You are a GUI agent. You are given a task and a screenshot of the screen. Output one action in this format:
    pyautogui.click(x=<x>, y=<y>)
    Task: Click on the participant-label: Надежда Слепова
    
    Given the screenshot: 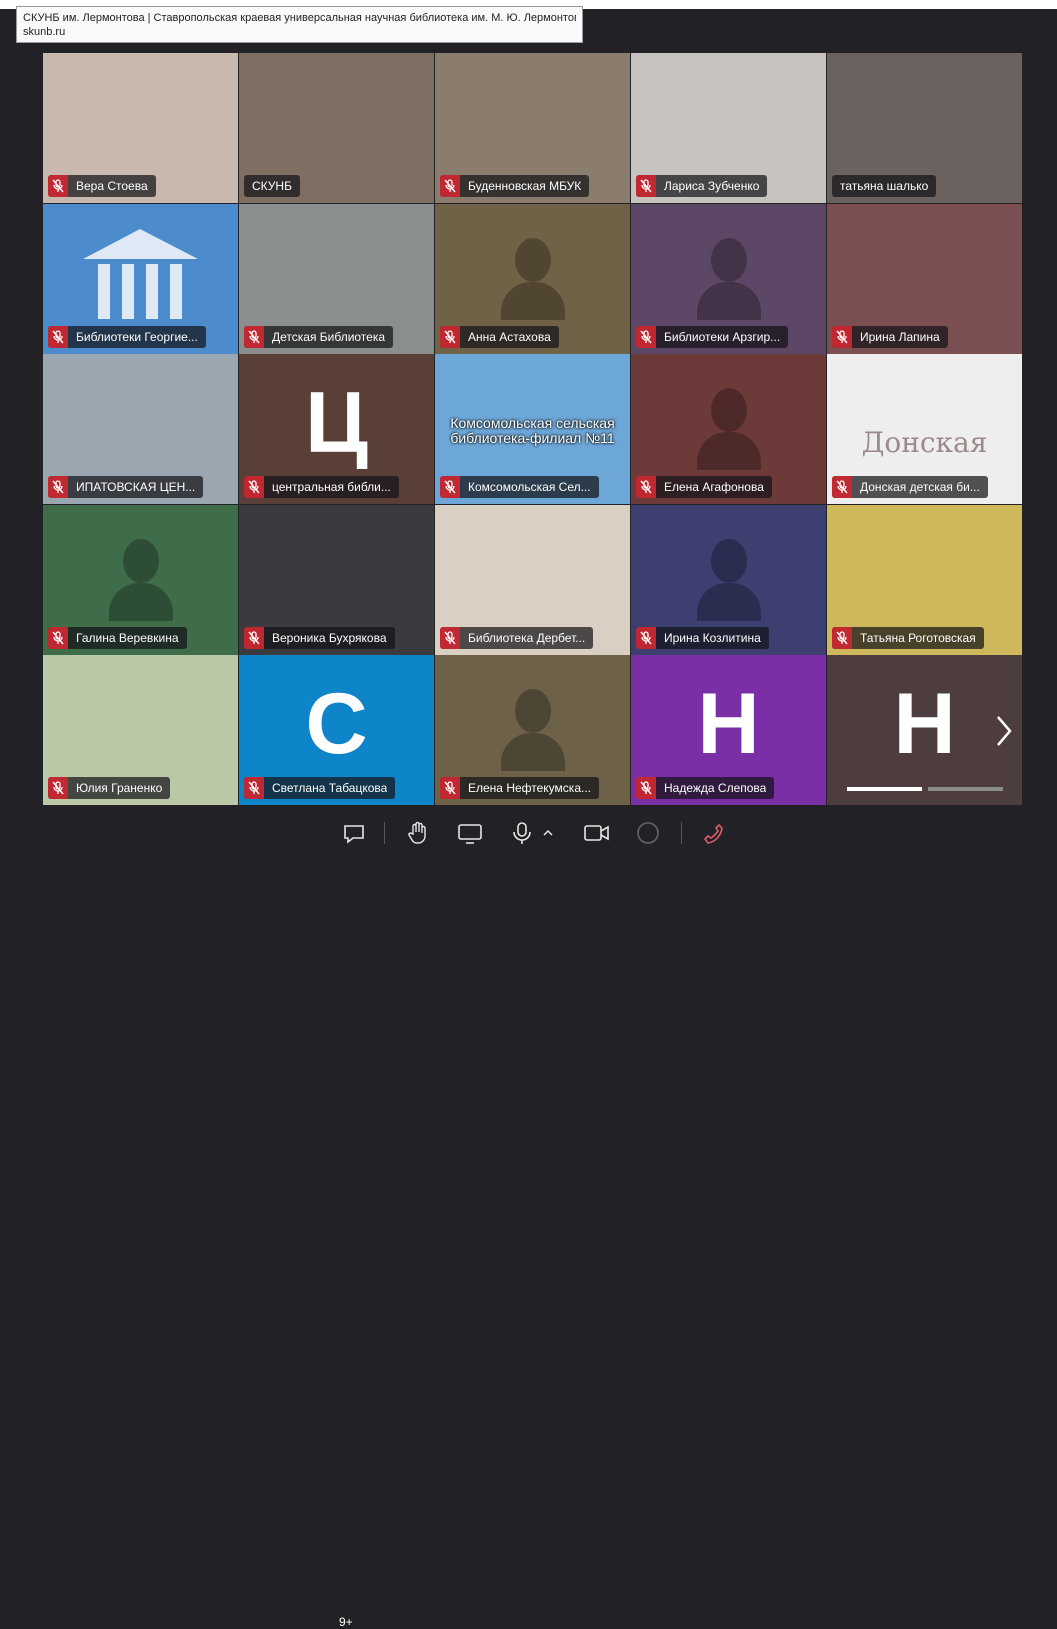 What is the action you would take?
    pyautogui.click(x=705, y=788)
    